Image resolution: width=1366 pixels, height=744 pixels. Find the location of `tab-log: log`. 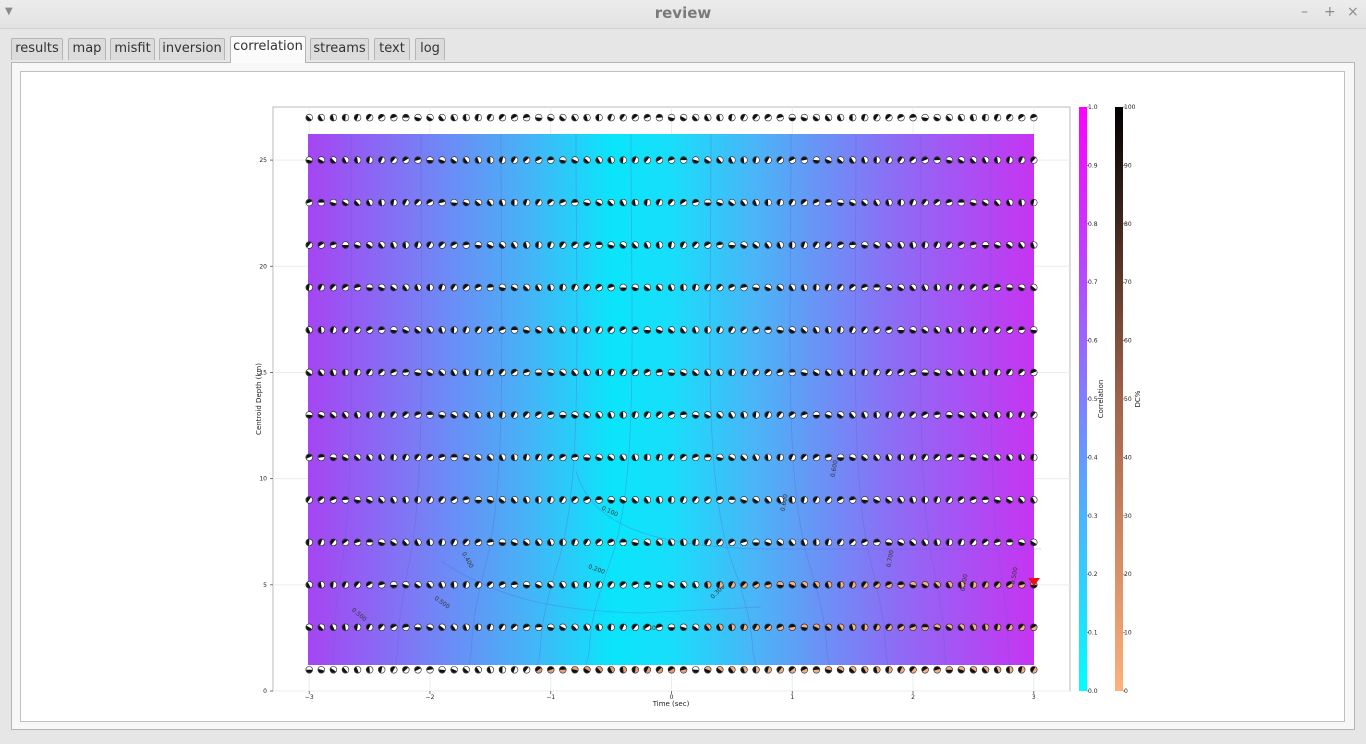

tab-log: log is located at coordinates (430, 49).